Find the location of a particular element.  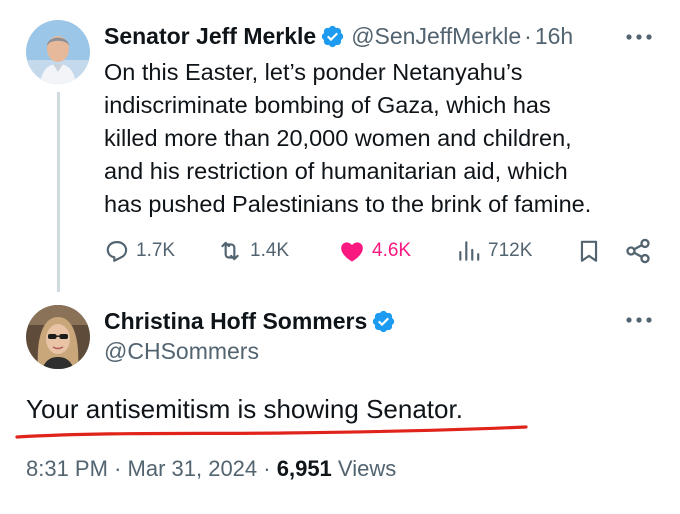

share-icon is located at coordinates (638, 251).